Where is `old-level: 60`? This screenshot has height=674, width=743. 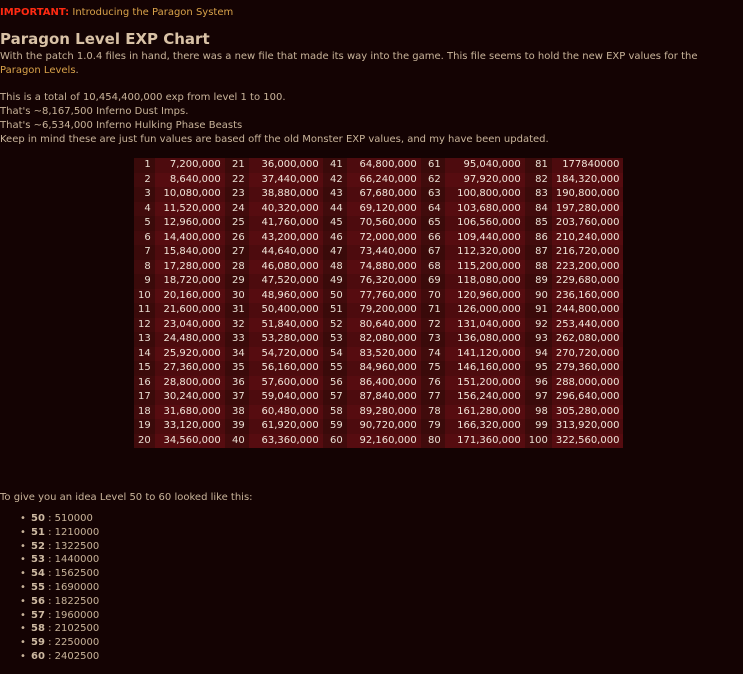 old-level: 60 is located at coordinates (38, 656).